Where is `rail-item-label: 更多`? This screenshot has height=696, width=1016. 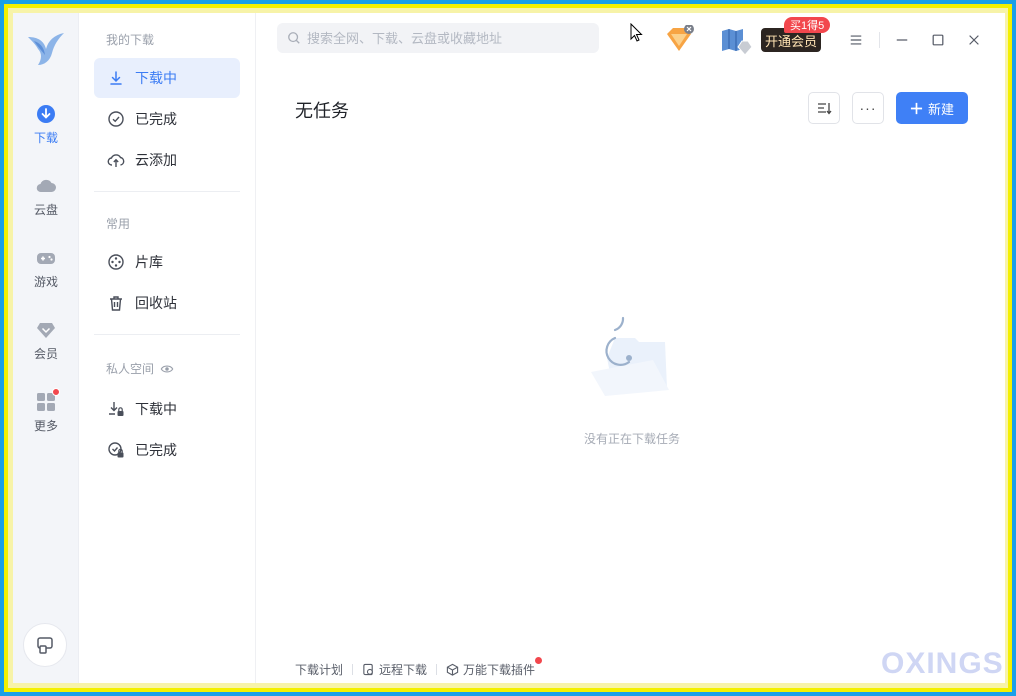
rail-item-label: 更多 is located at coordinates (45, 426).